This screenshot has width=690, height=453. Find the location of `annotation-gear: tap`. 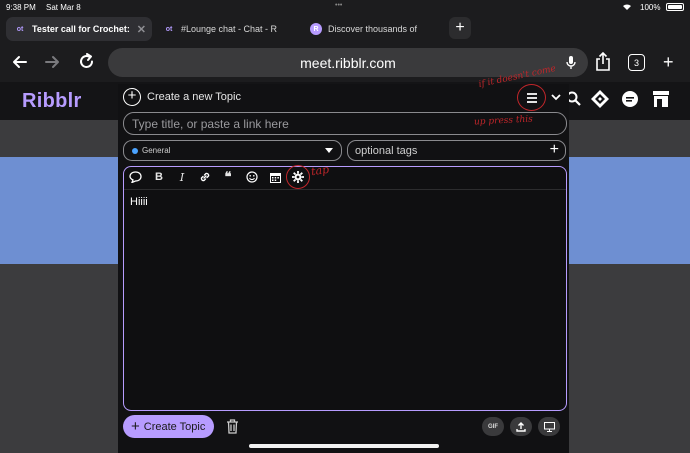

annotation-gear: tap is located at coordinates (320, 170).